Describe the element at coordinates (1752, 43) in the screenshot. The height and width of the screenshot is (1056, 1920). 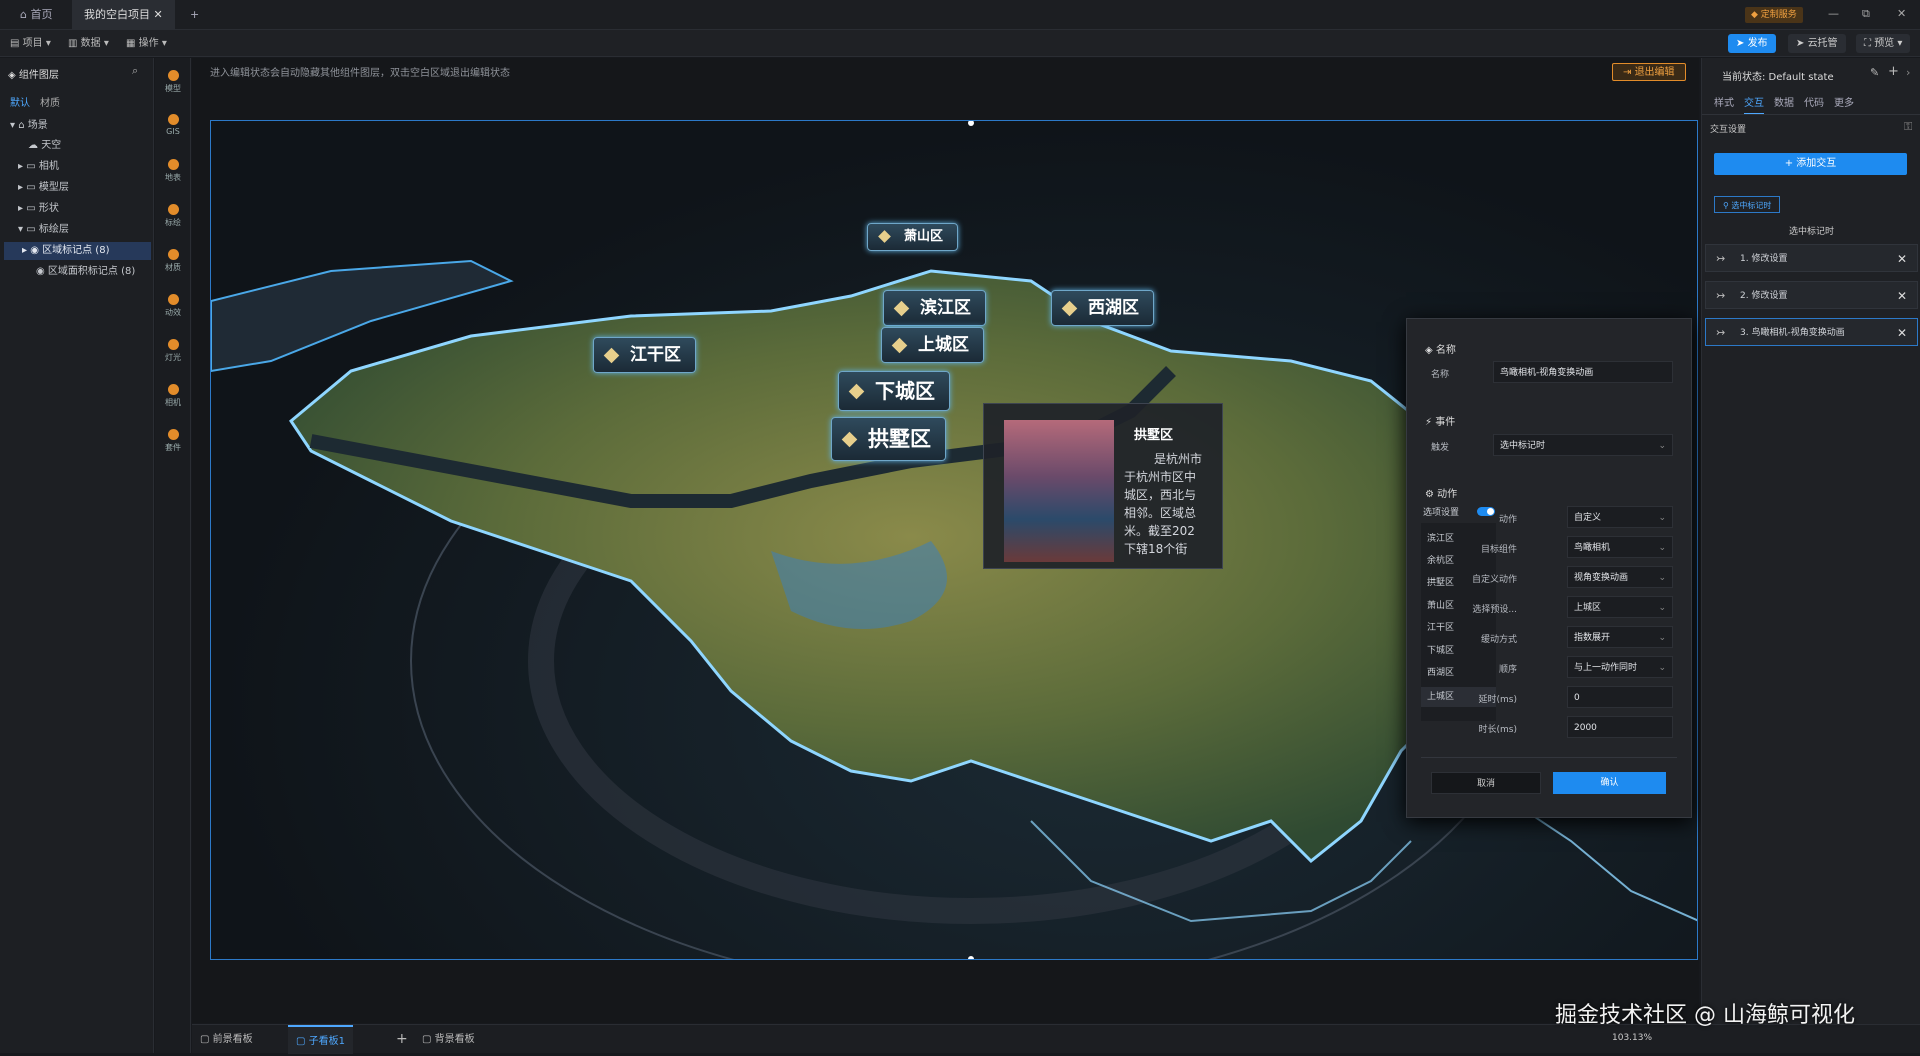
I see `publish-button: ➤ 发布` at that location.